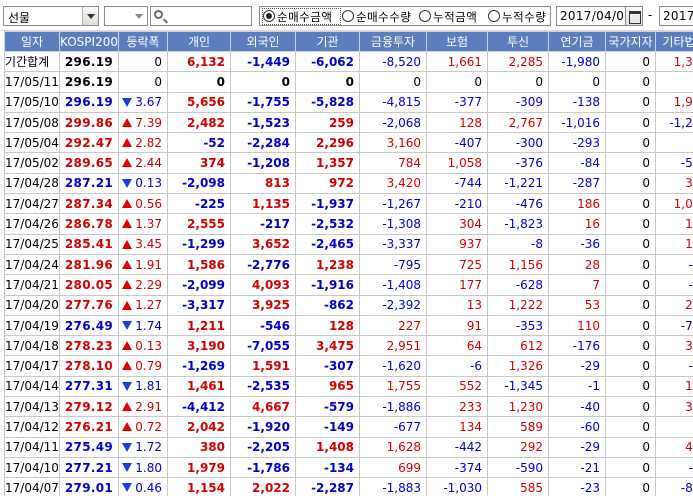 Image resolution: width=693 pixels, height=496 pixels. What do you see at coordinates (143, 41) in the screenshot?
I see `column-header-change: 등락폭` at bounding box center [143, 41].